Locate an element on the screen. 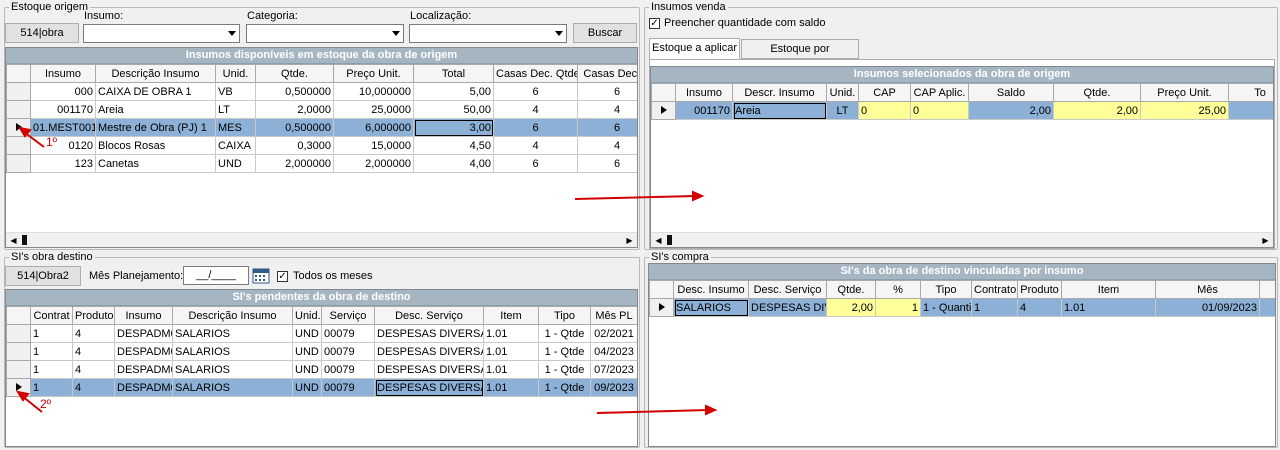 The height and width of the screenshot is (450, 1280). column-header: % is located at coordinates (898, 289).